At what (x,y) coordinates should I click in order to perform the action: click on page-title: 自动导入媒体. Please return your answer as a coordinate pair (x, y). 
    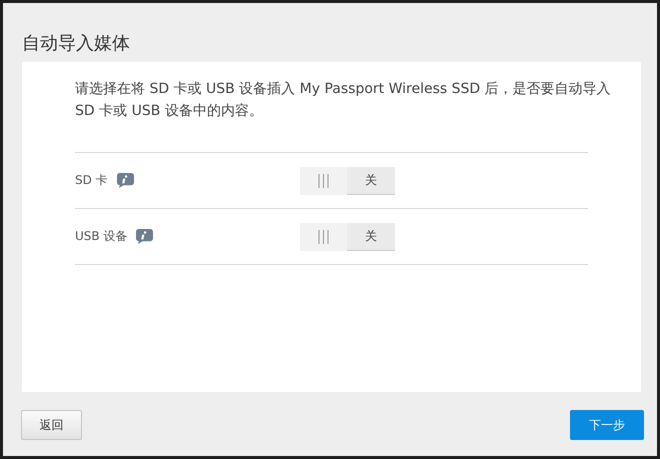
    Looking at the image, I should click on (76, 44).